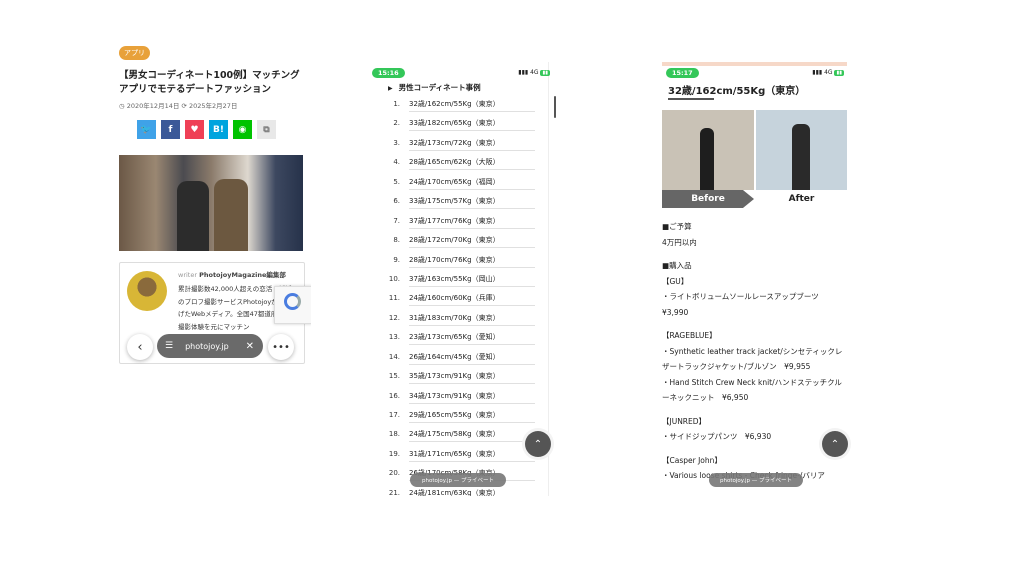 This screenshot has height=576, width=1024. I want to click on url-text: photojoy.jp, so click(207, 346).